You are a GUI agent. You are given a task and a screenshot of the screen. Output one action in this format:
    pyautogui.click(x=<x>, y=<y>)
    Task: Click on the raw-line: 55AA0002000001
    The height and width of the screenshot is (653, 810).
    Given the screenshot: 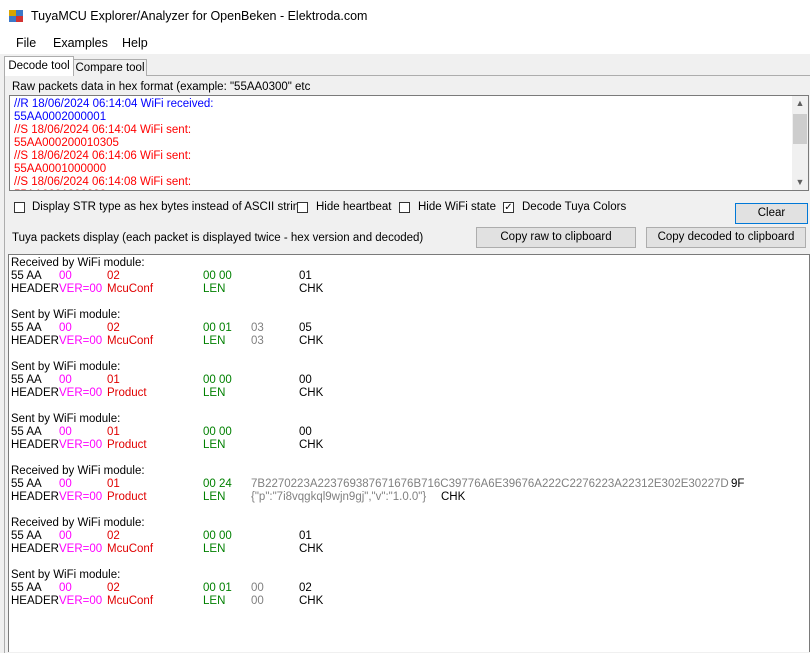 What is the action you would take?
    pyautogui.click(x=60, y=117)
    